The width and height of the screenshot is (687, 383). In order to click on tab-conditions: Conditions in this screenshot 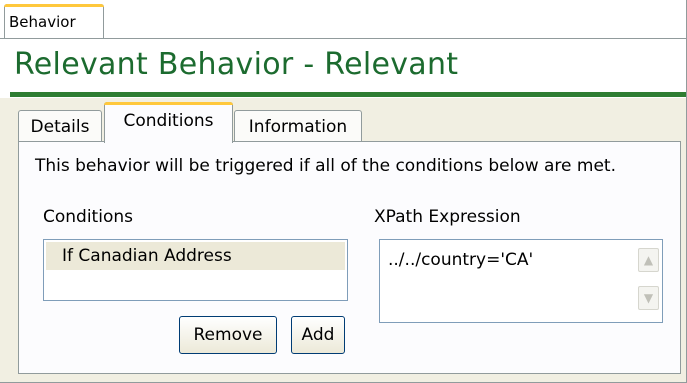, I will do `click(168, 122)`.